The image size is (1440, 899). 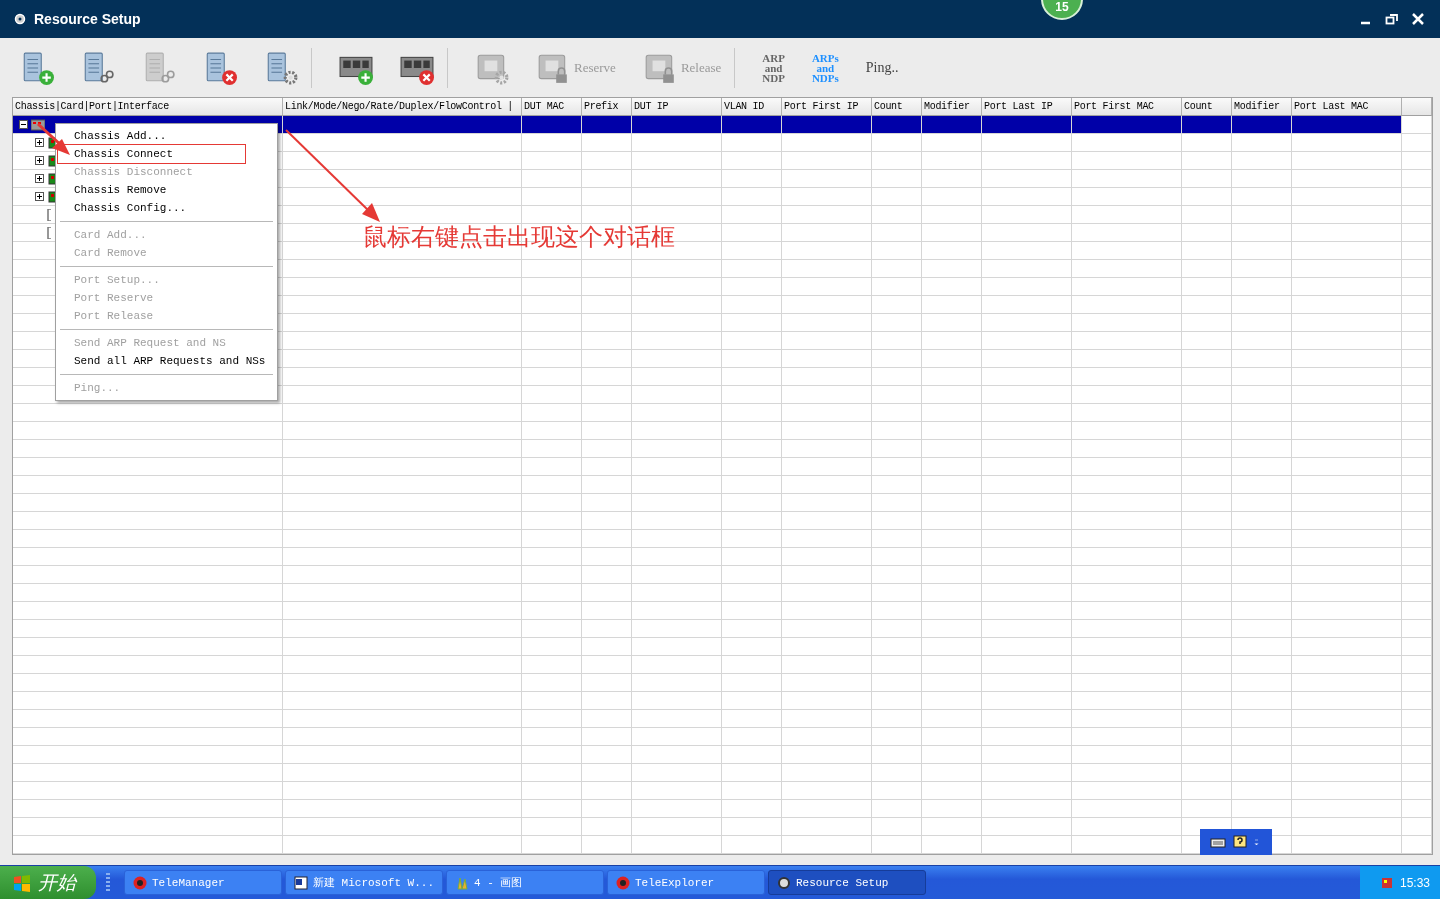 What do you see at coordinates (519, 237) in the screenshot?
I see `annotation-text: 鼠标右键点击出现这个对话框` at bounding box center [519, 237].